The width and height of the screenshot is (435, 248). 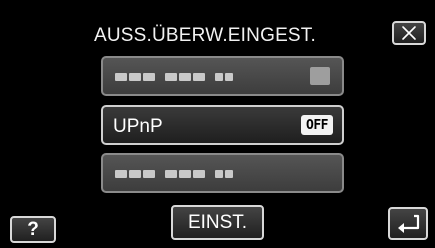 What do you see at coordinates (320, 76) in the screenshot?
I see `lock-icon` at bounding box center [320, 76].